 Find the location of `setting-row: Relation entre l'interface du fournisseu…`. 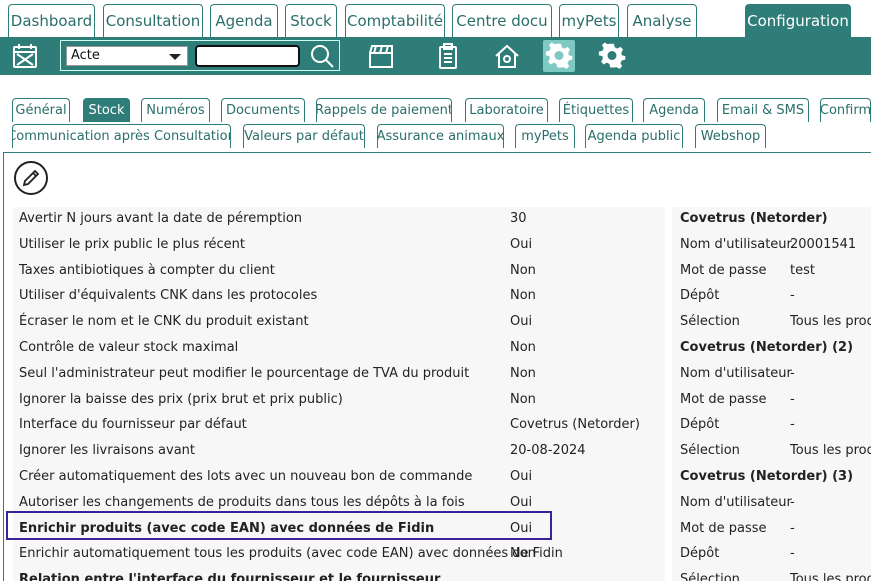

setting-row: Relation entre l'interface du fournisseu… is located at coordinates (339, 574).